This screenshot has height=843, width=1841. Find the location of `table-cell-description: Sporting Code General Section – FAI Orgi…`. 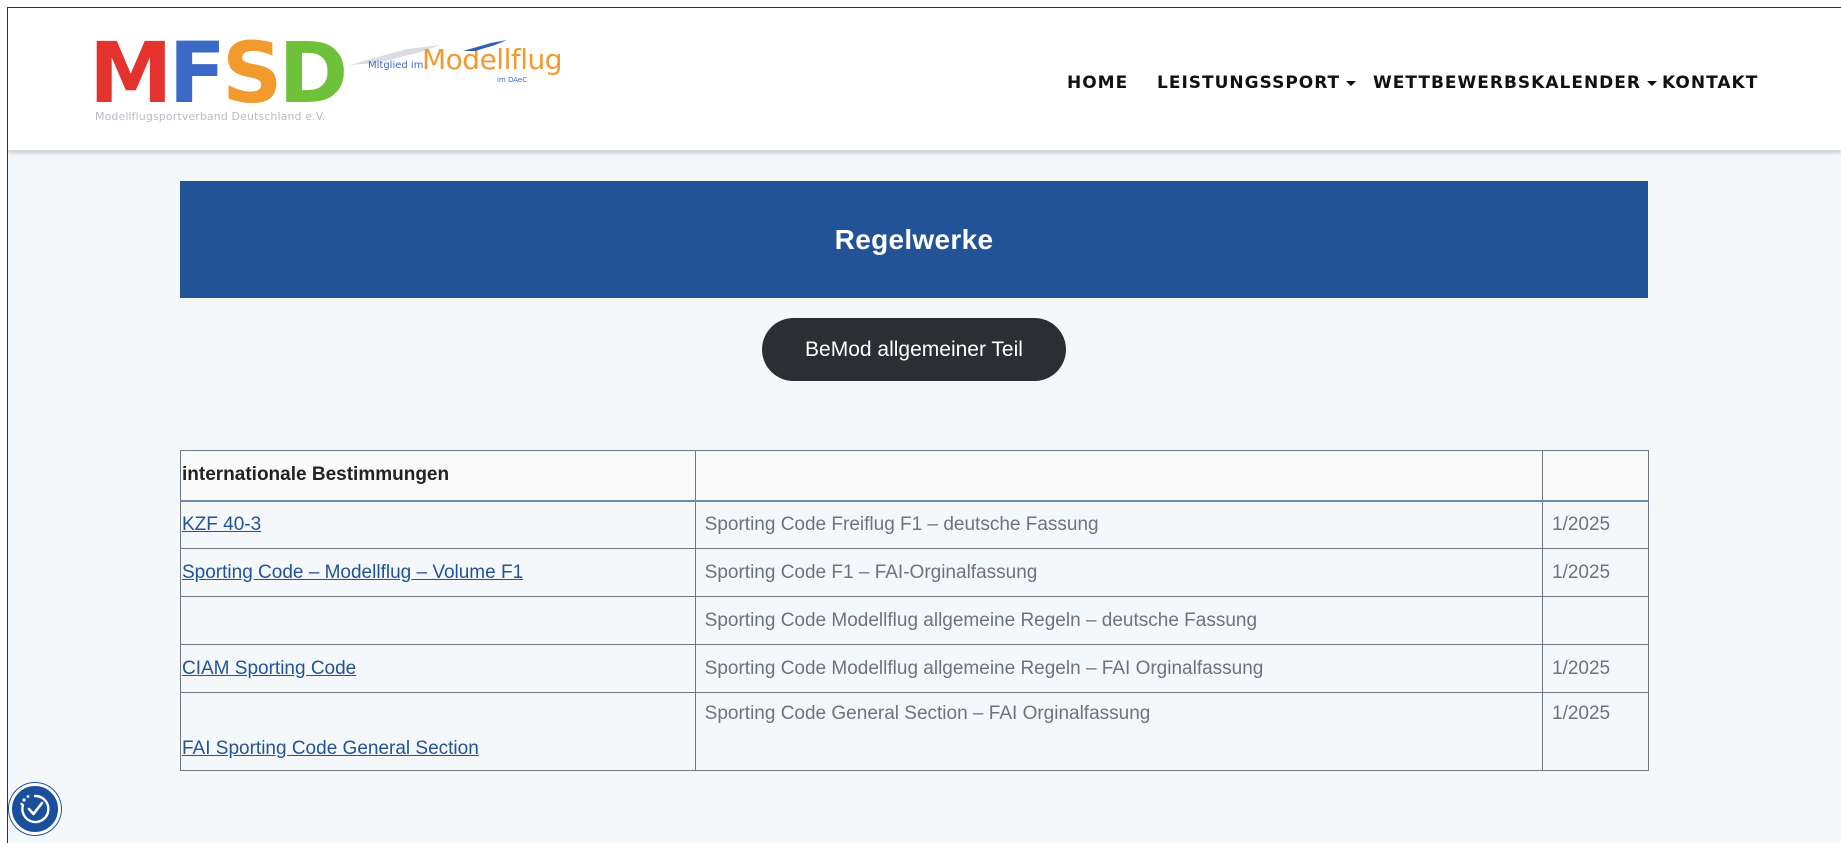

table-cell-description: Sporting Code General Section – FAI Orgi… is located at coordinates (1119, 731).